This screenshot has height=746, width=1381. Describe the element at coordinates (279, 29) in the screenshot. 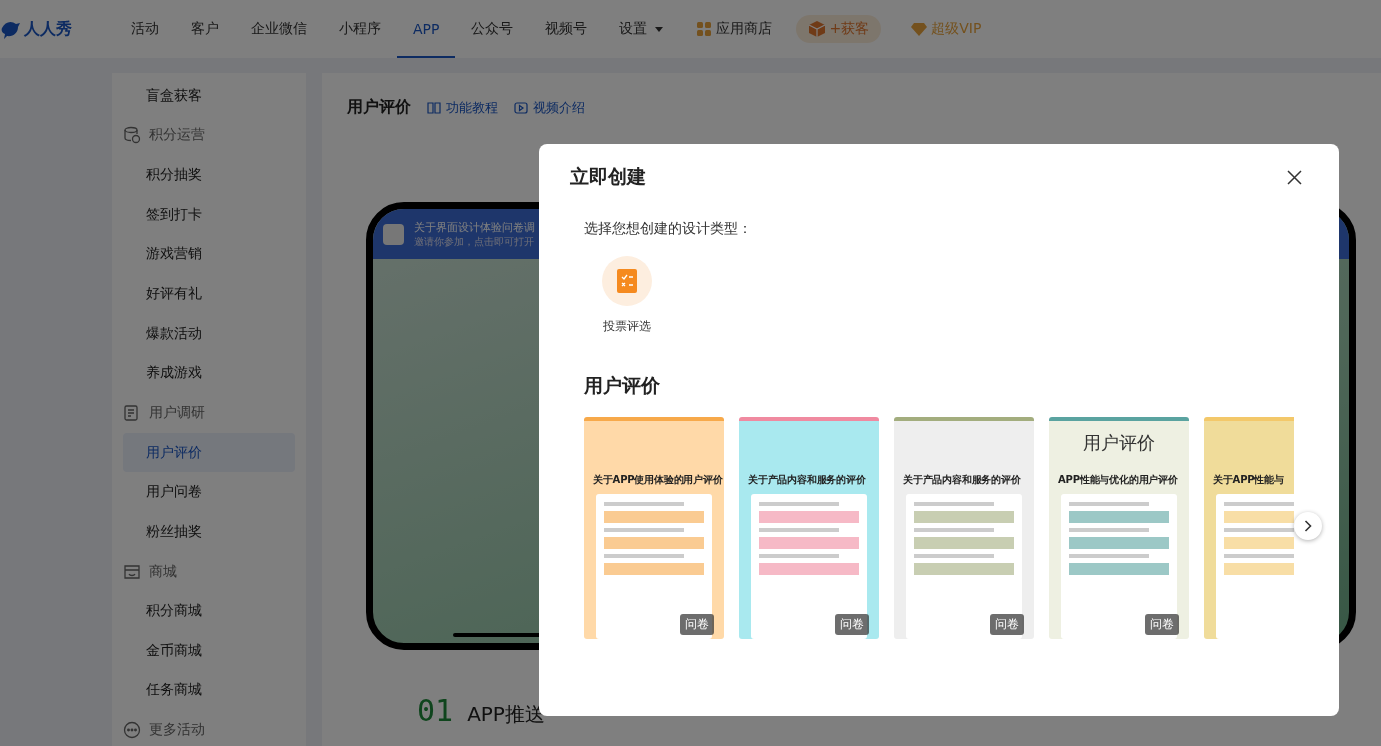

I see `nav-tab: 企业微信` at that location.